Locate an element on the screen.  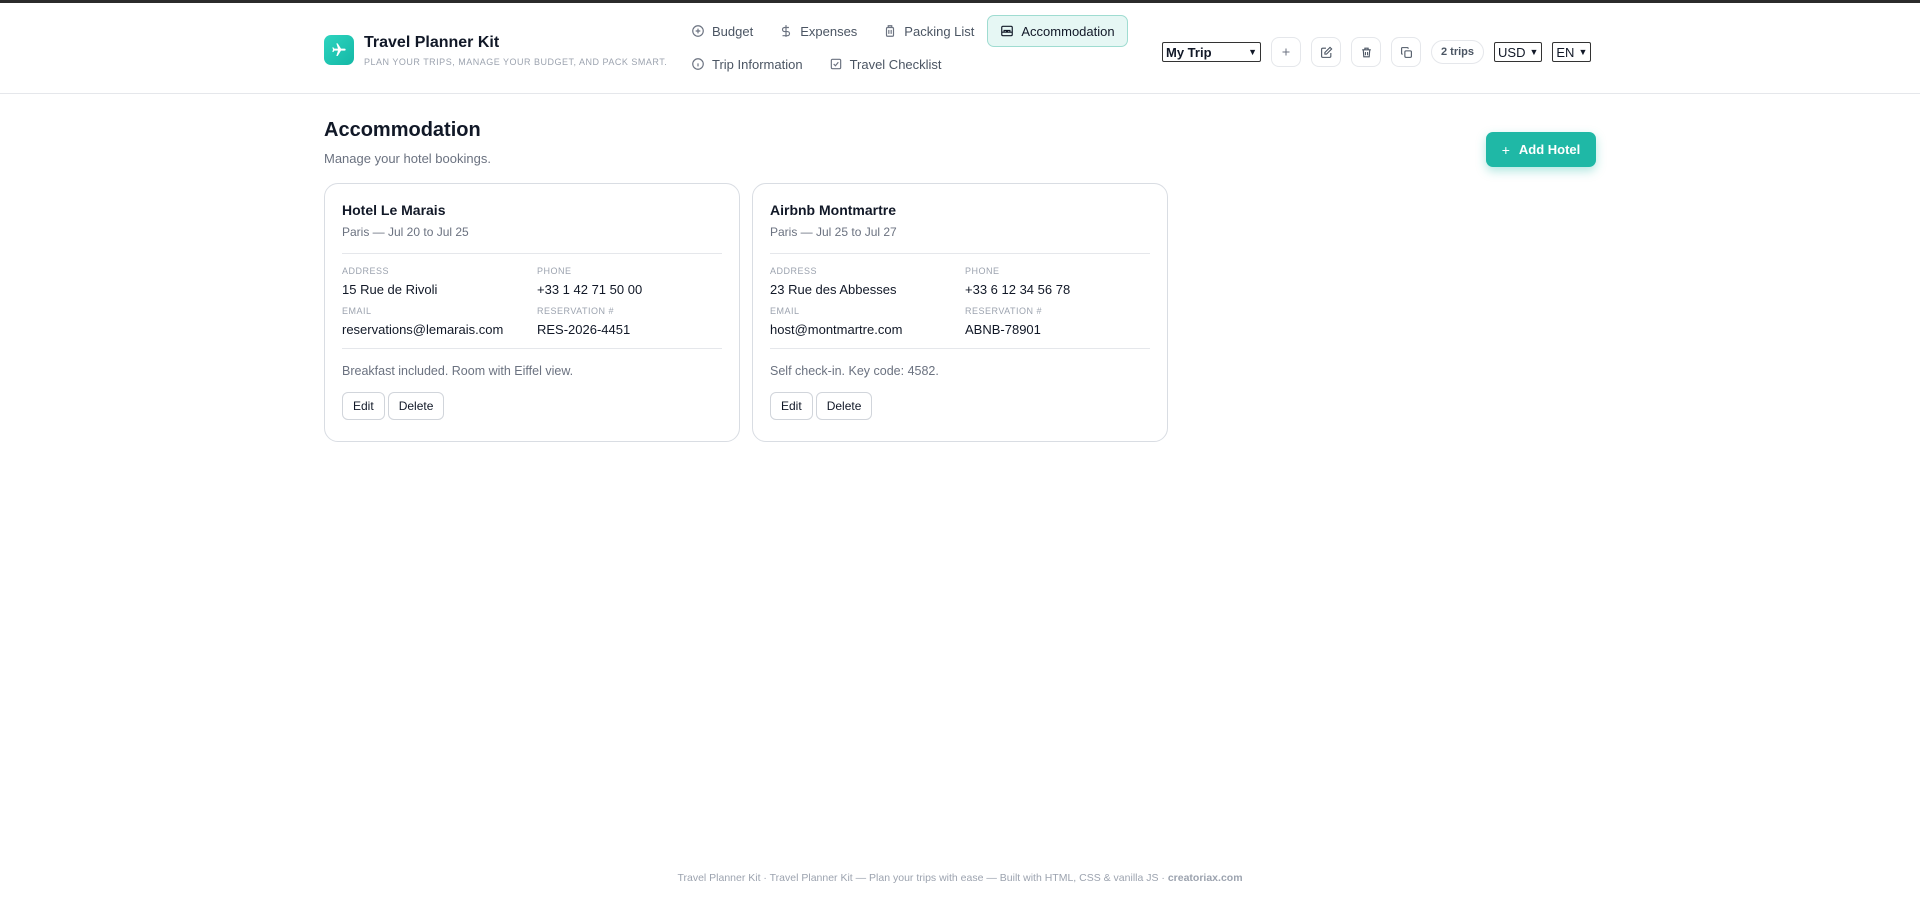
hotel-email: host@montmartre.com is located at coordinates (836, 329).